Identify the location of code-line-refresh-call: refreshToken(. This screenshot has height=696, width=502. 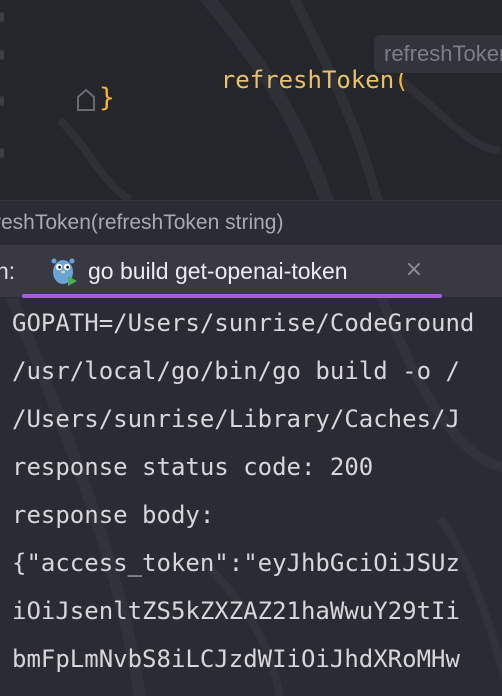
(286, 80).